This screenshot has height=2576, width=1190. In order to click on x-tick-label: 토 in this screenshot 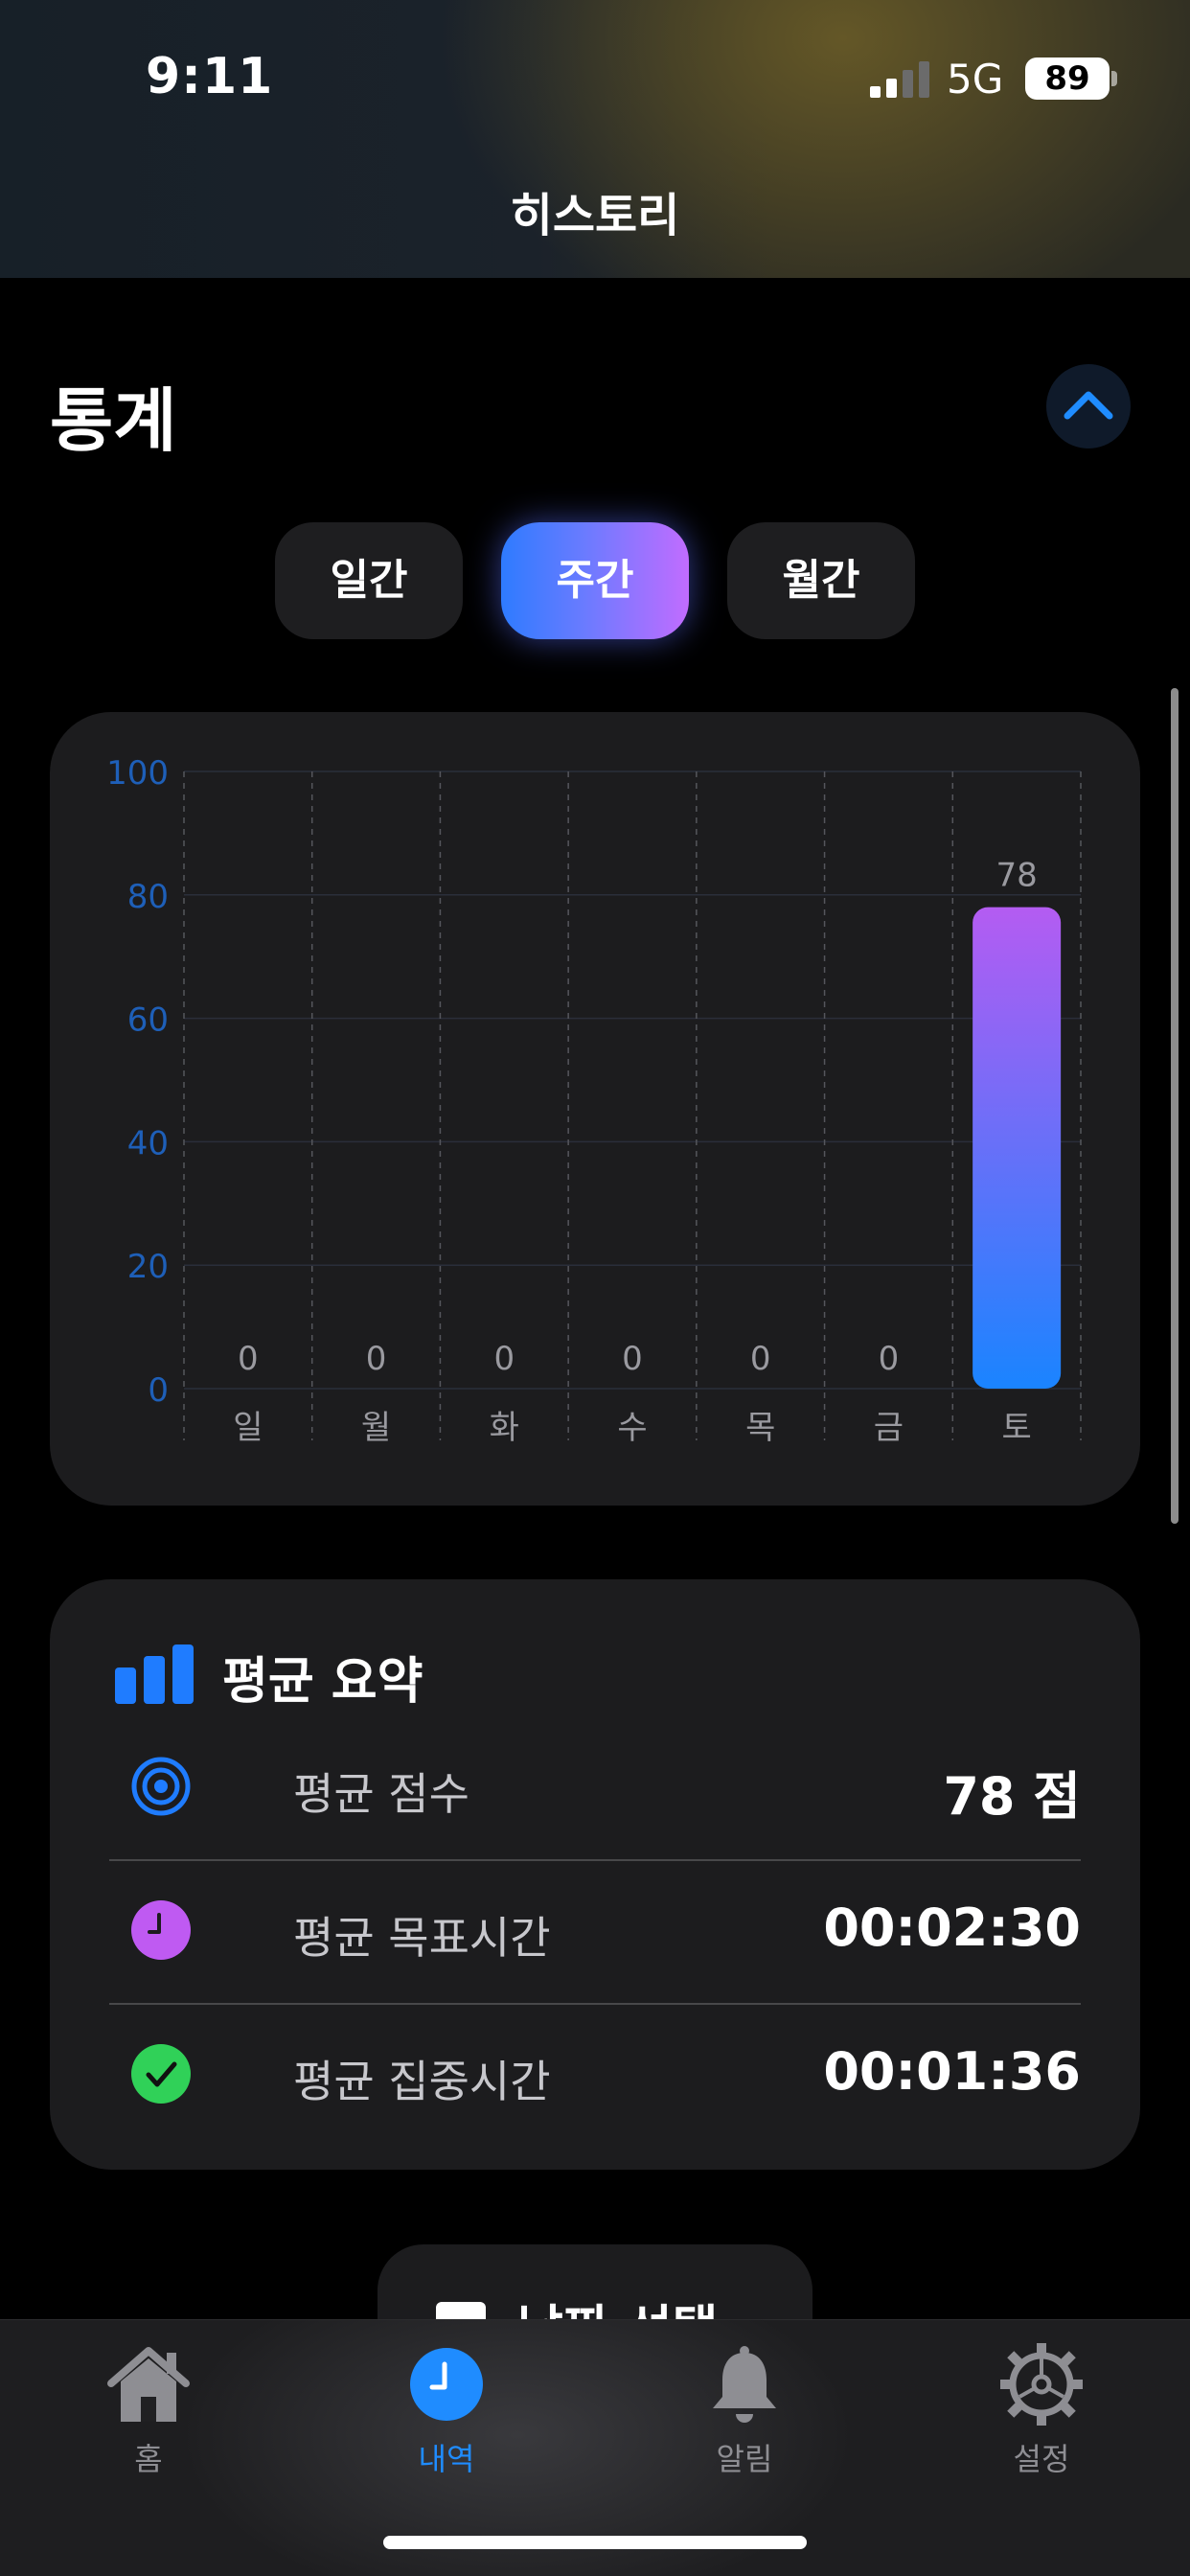, I will do `click(1017, 1428)`.